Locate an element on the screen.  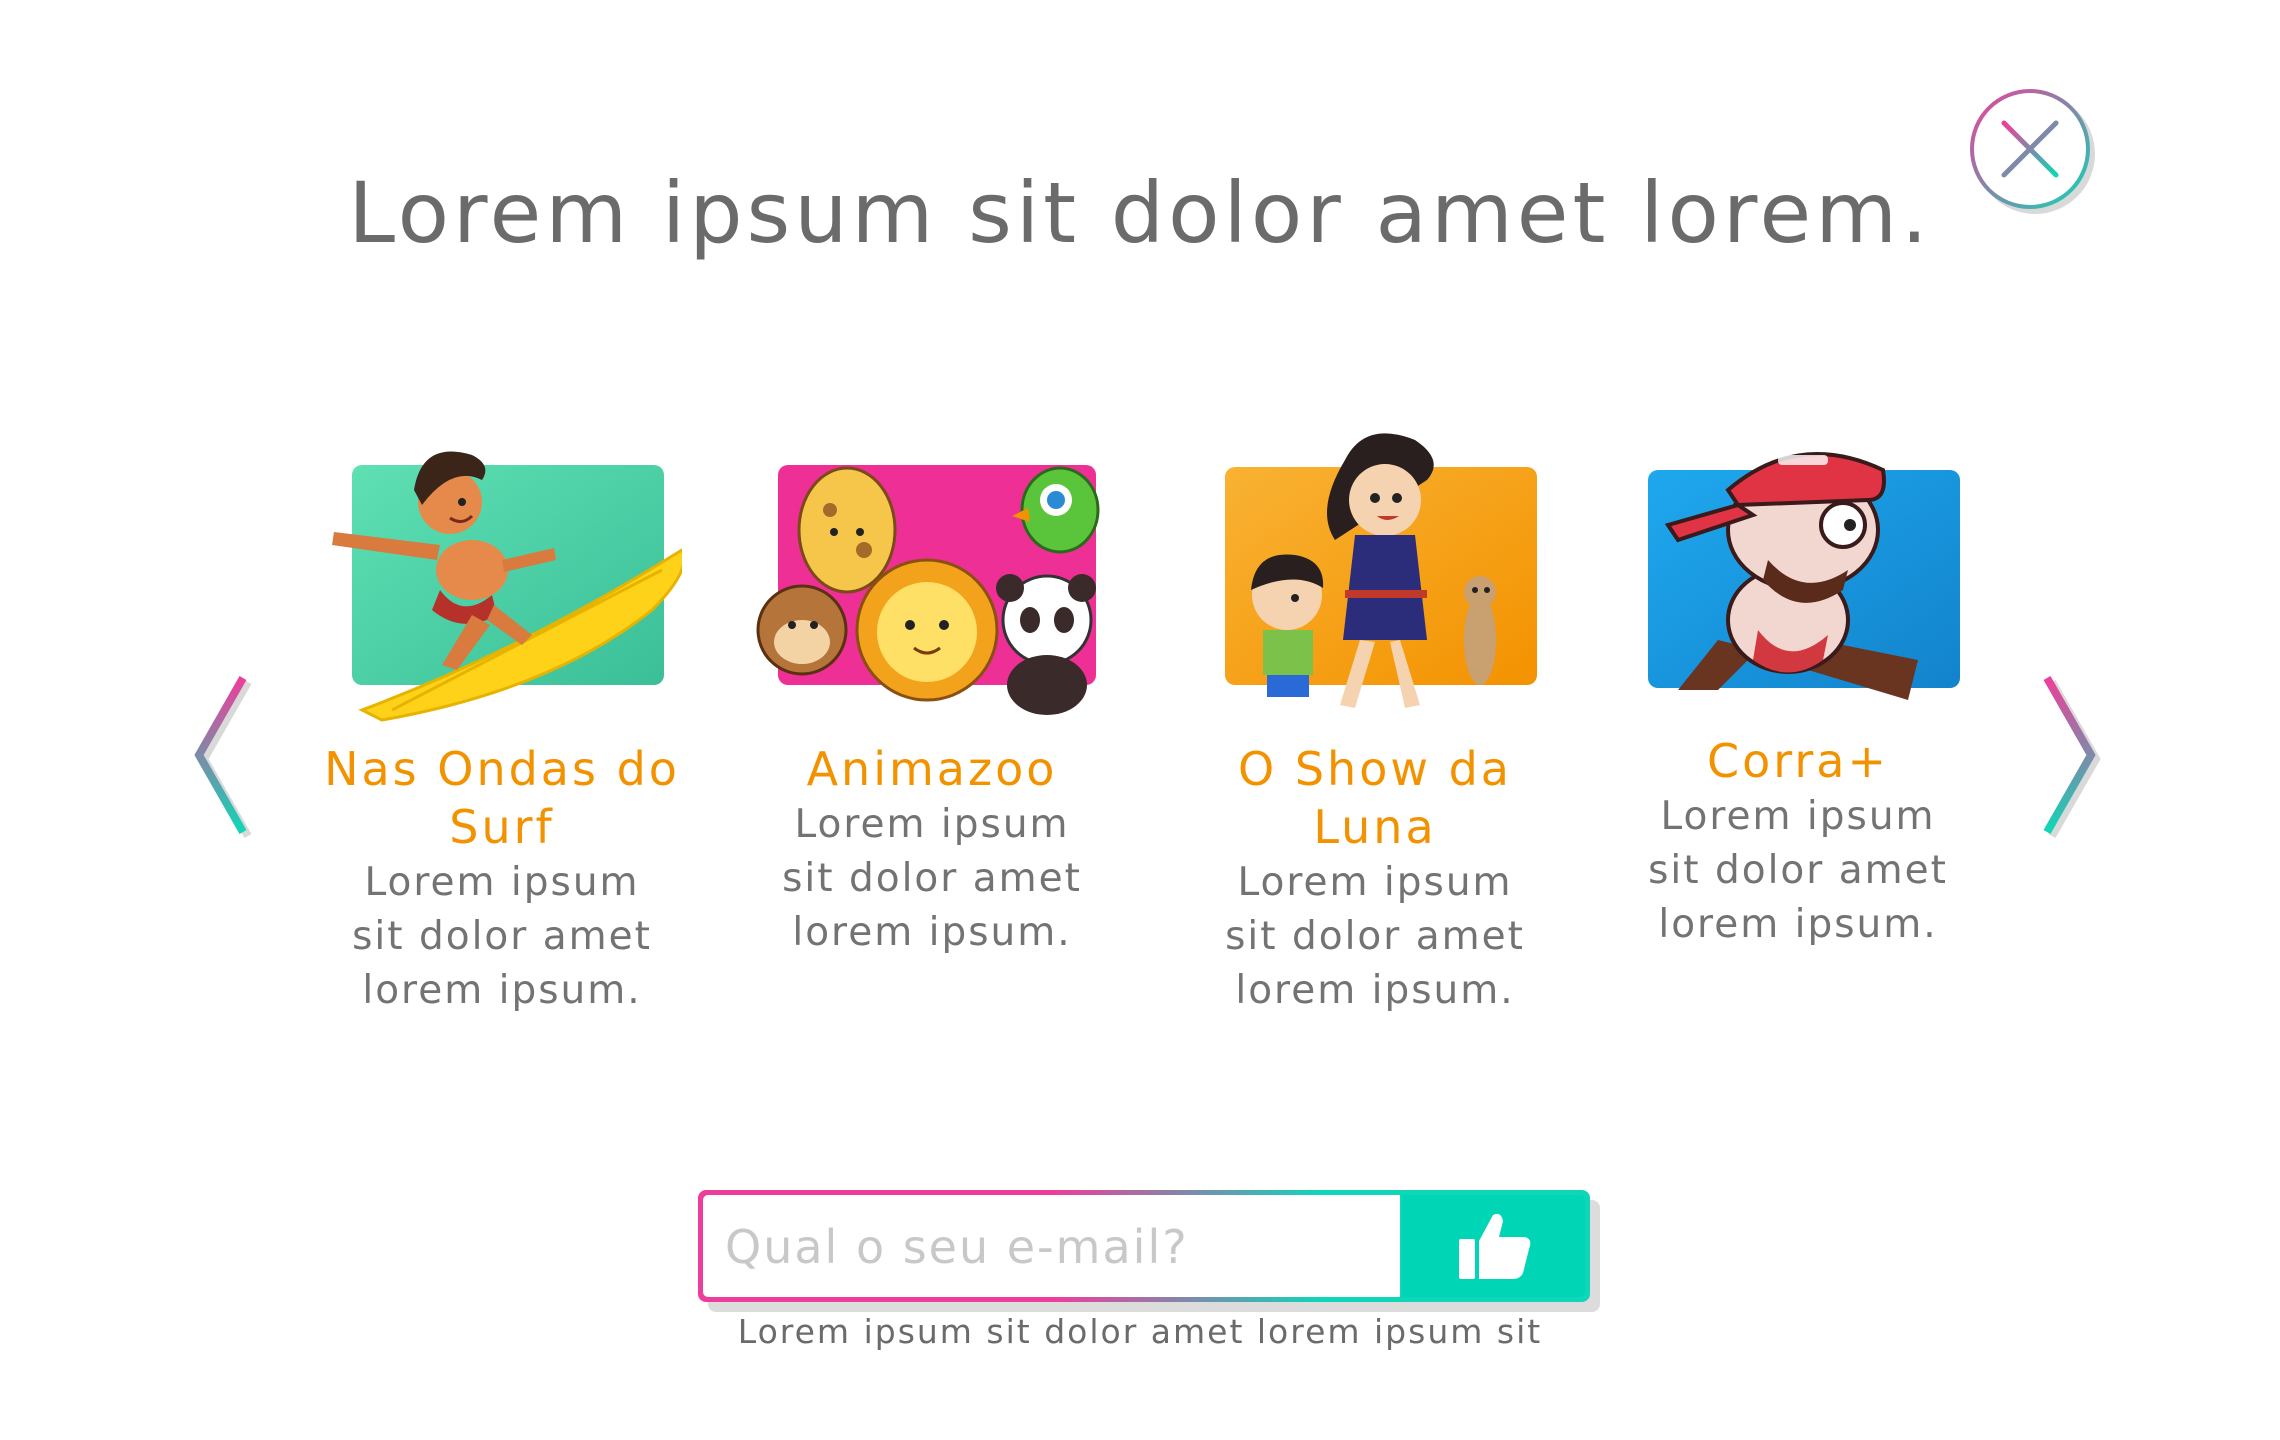
carousel-next-button is located at coordinates (2070, 755).